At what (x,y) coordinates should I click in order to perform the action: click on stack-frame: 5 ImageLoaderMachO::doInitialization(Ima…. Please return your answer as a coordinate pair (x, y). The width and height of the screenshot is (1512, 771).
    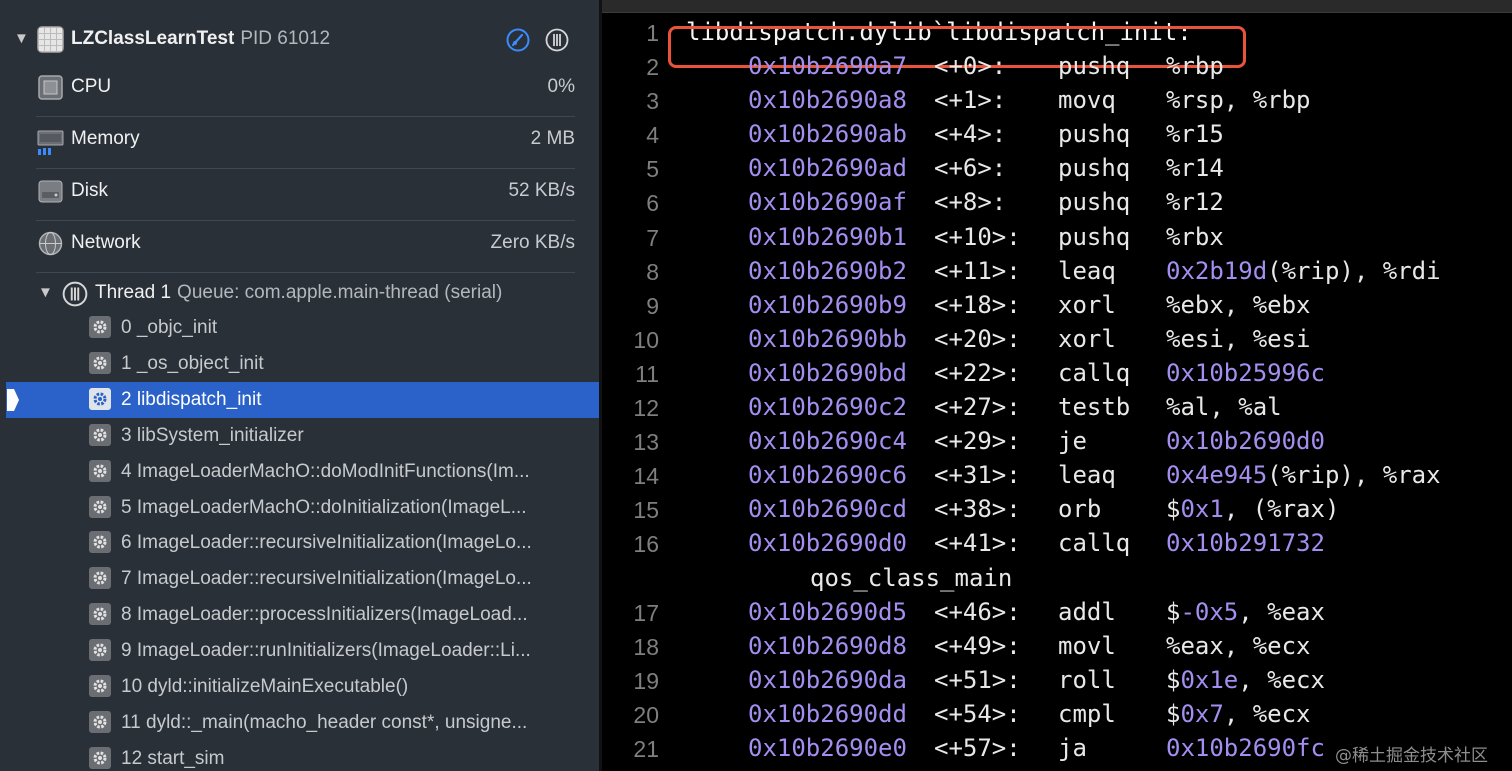
    Looking at the image, I should click on (302, 508).